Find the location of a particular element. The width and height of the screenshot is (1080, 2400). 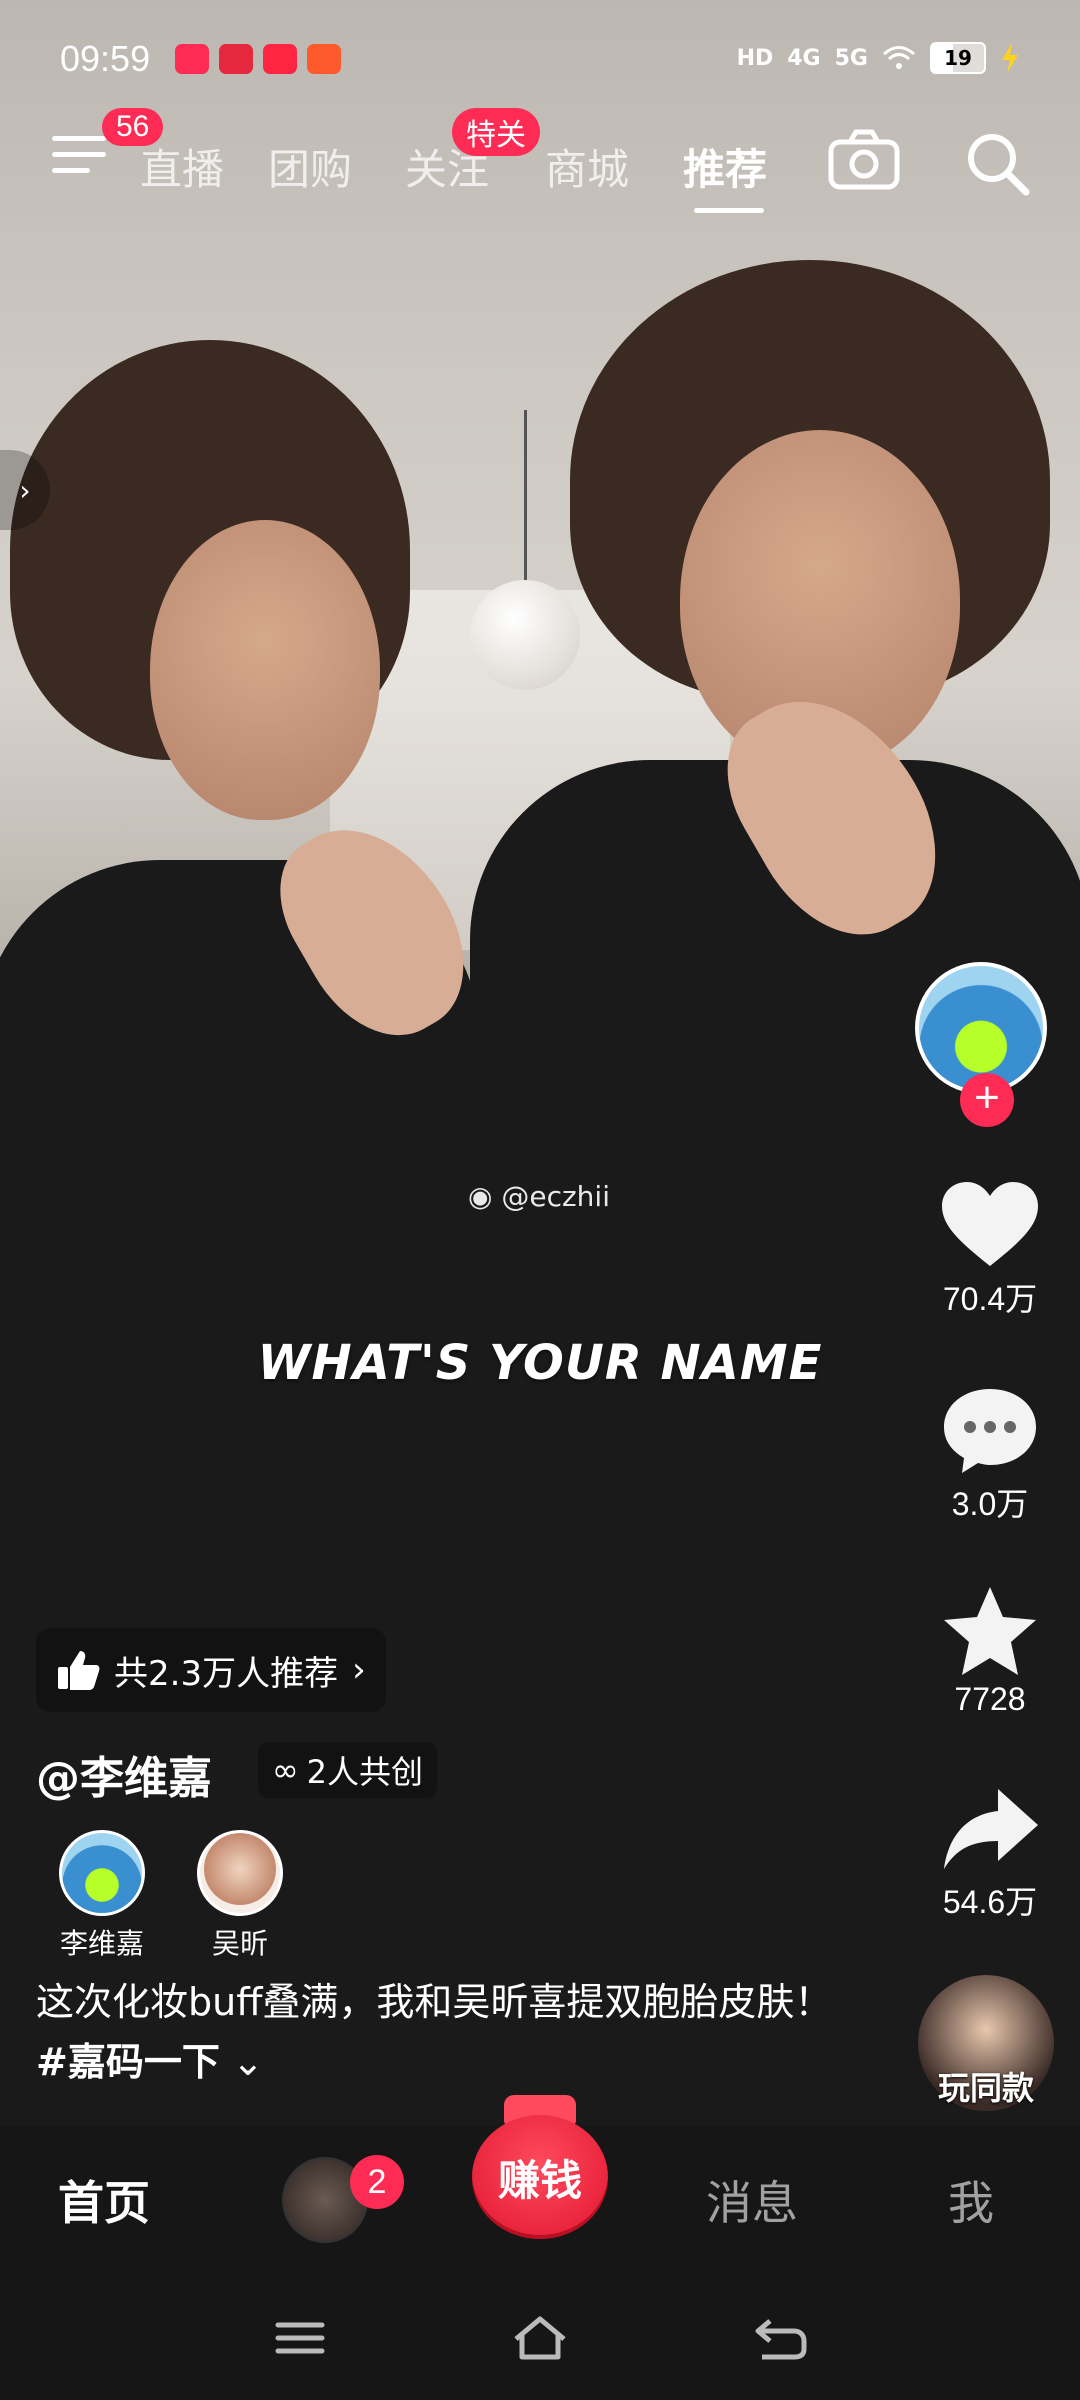

nav-home: 首页 is located at coordinates (104, 2200).